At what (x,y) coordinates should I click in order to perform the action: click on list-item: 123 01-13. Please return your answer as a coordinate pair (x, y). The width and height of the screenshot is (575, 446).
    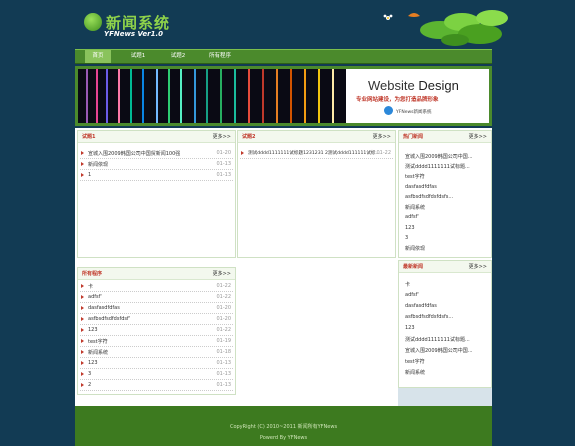
    Looking at the image, I should click on (156, 364).